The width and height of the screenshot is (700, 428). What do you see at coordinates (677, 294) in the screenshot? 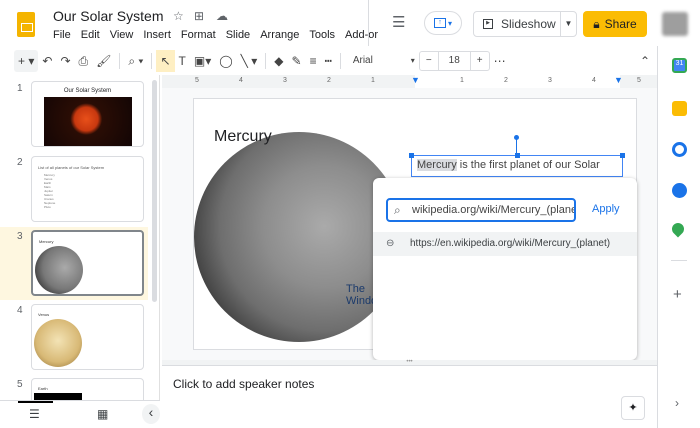
I see `add-addon-icon: +` at bounding box center [677, 294].